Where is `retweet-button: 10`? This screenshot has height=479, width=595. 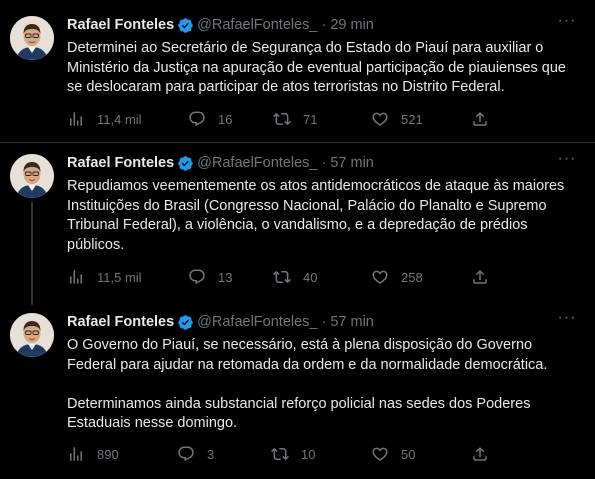 retweet-button: 10 is located at coordinates (293, 454).